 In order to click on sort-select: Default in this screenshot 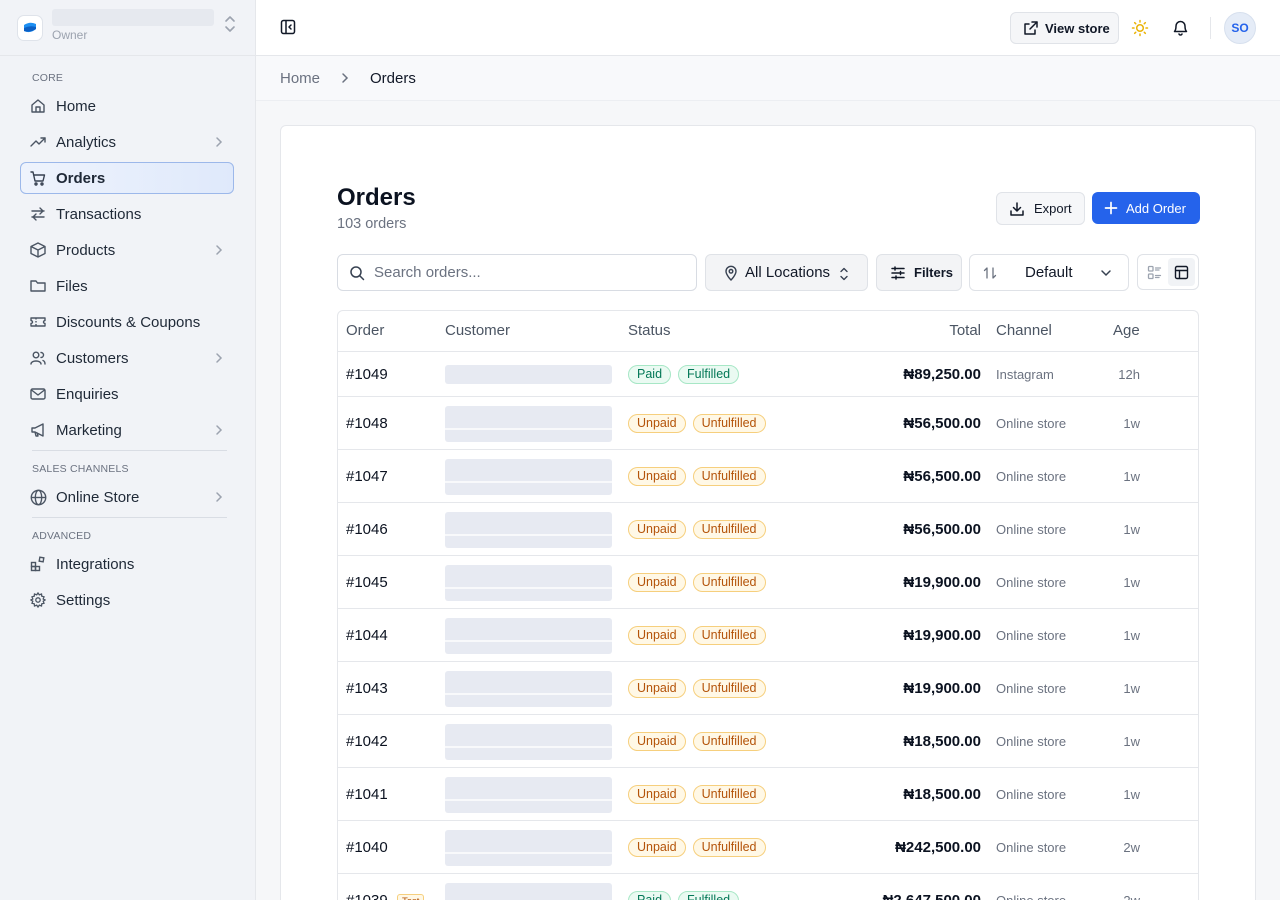, I will do `click(1049, 272)`.